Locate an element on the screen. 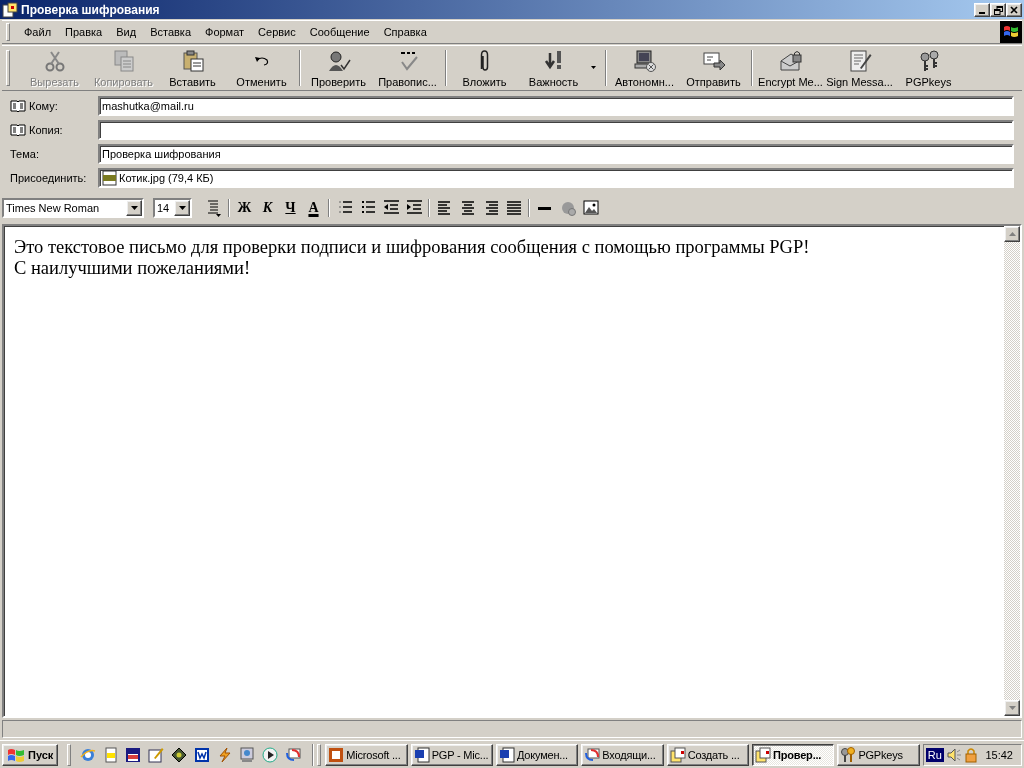 The width and height of the screenshot is (1024, 768). address-field: mashutka@mail.ru is located at coordinates (556, 106).